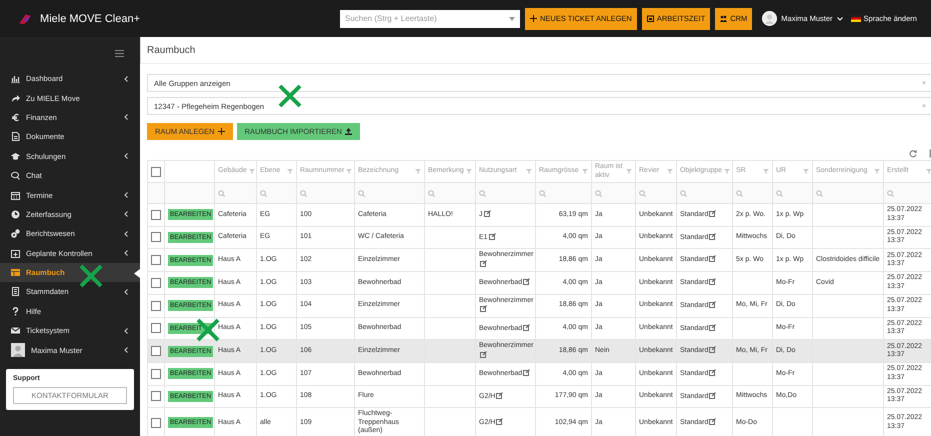 This screenshot has height=436, width=931. What do you see at coordinates (137, 273) in the screenshot?
I see `pointer-icon` at bounding box center [137, 273].